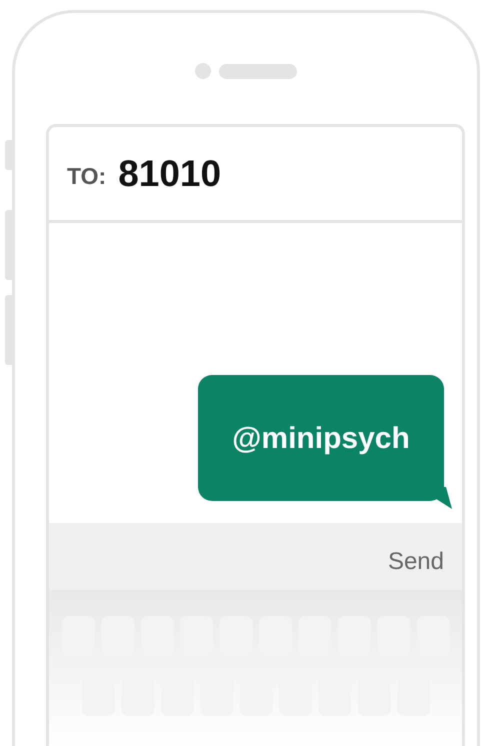 The image size is (490, 746). What do you see at coordinates (86, 177) in the screenshot?
I see `to-label: TO:` at bounding box center [86, 177].